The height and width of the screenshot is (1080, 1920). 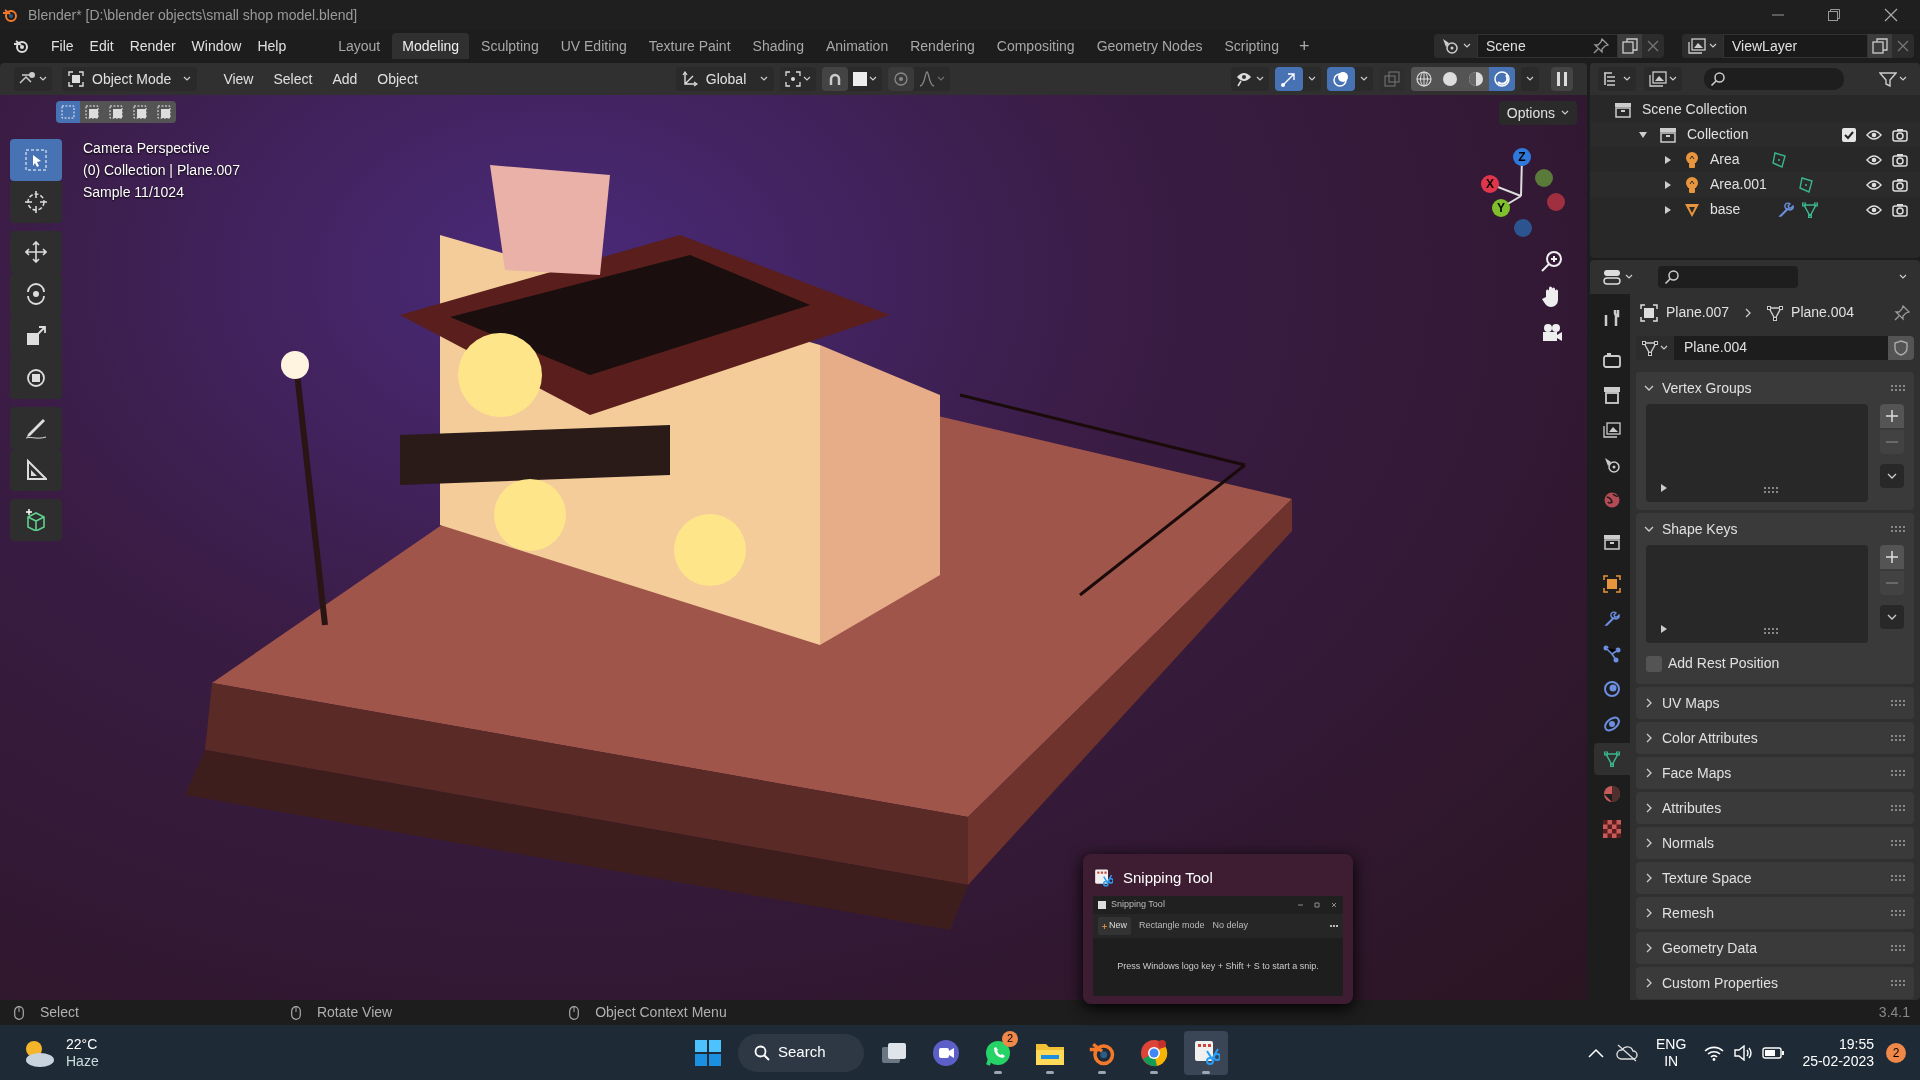 I want to click on breadcrumb-item: Plane.007, so click(x=1698, y=313).